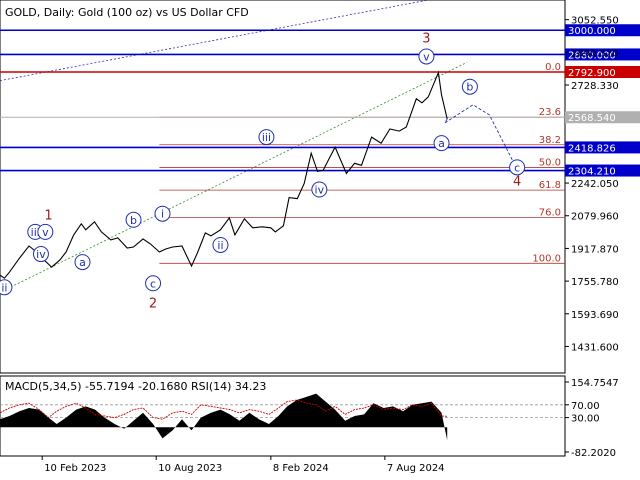 This screenshot has height=480, width=640. Describe the element at coordinates (592, 148) in the screenshot. I see `blue-level-label: 2418.826` at that location.